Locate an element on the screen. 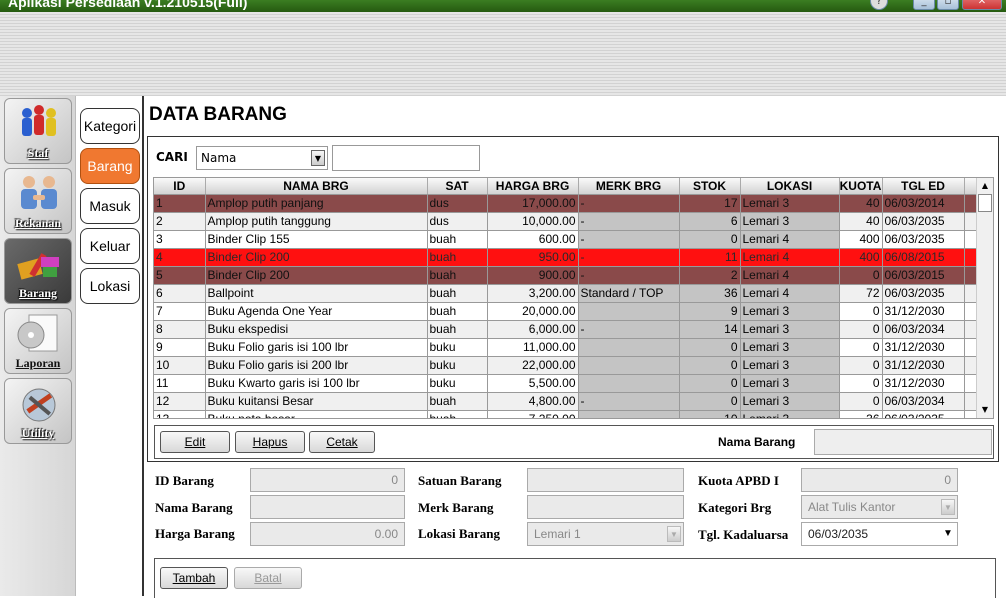  tab-keluar: Keluar is located at coordinates (110, 246).